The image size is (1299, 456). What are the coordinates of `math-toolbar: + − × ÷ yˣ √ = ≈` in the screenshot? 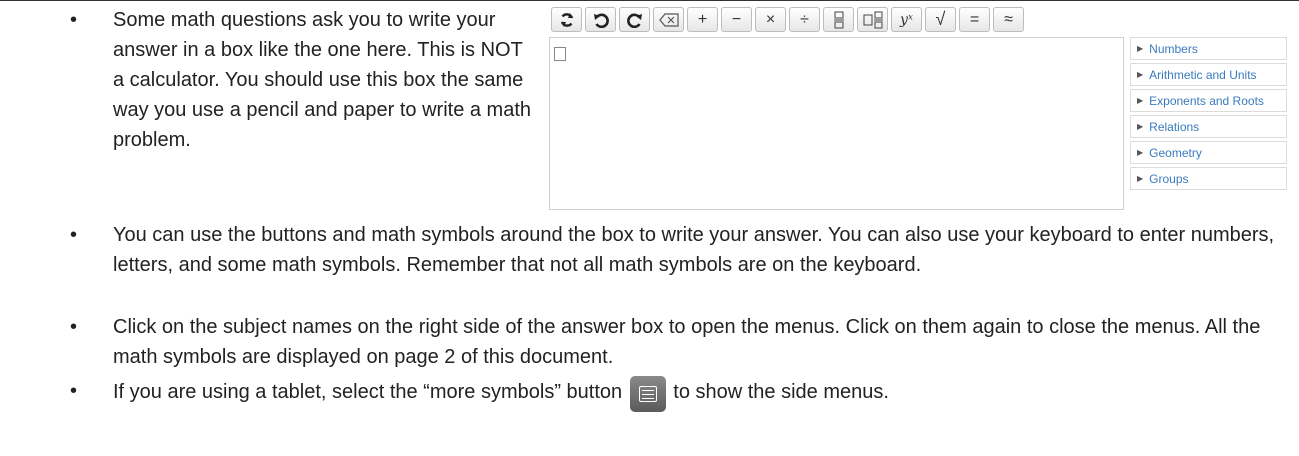 It's located at (787, 20).